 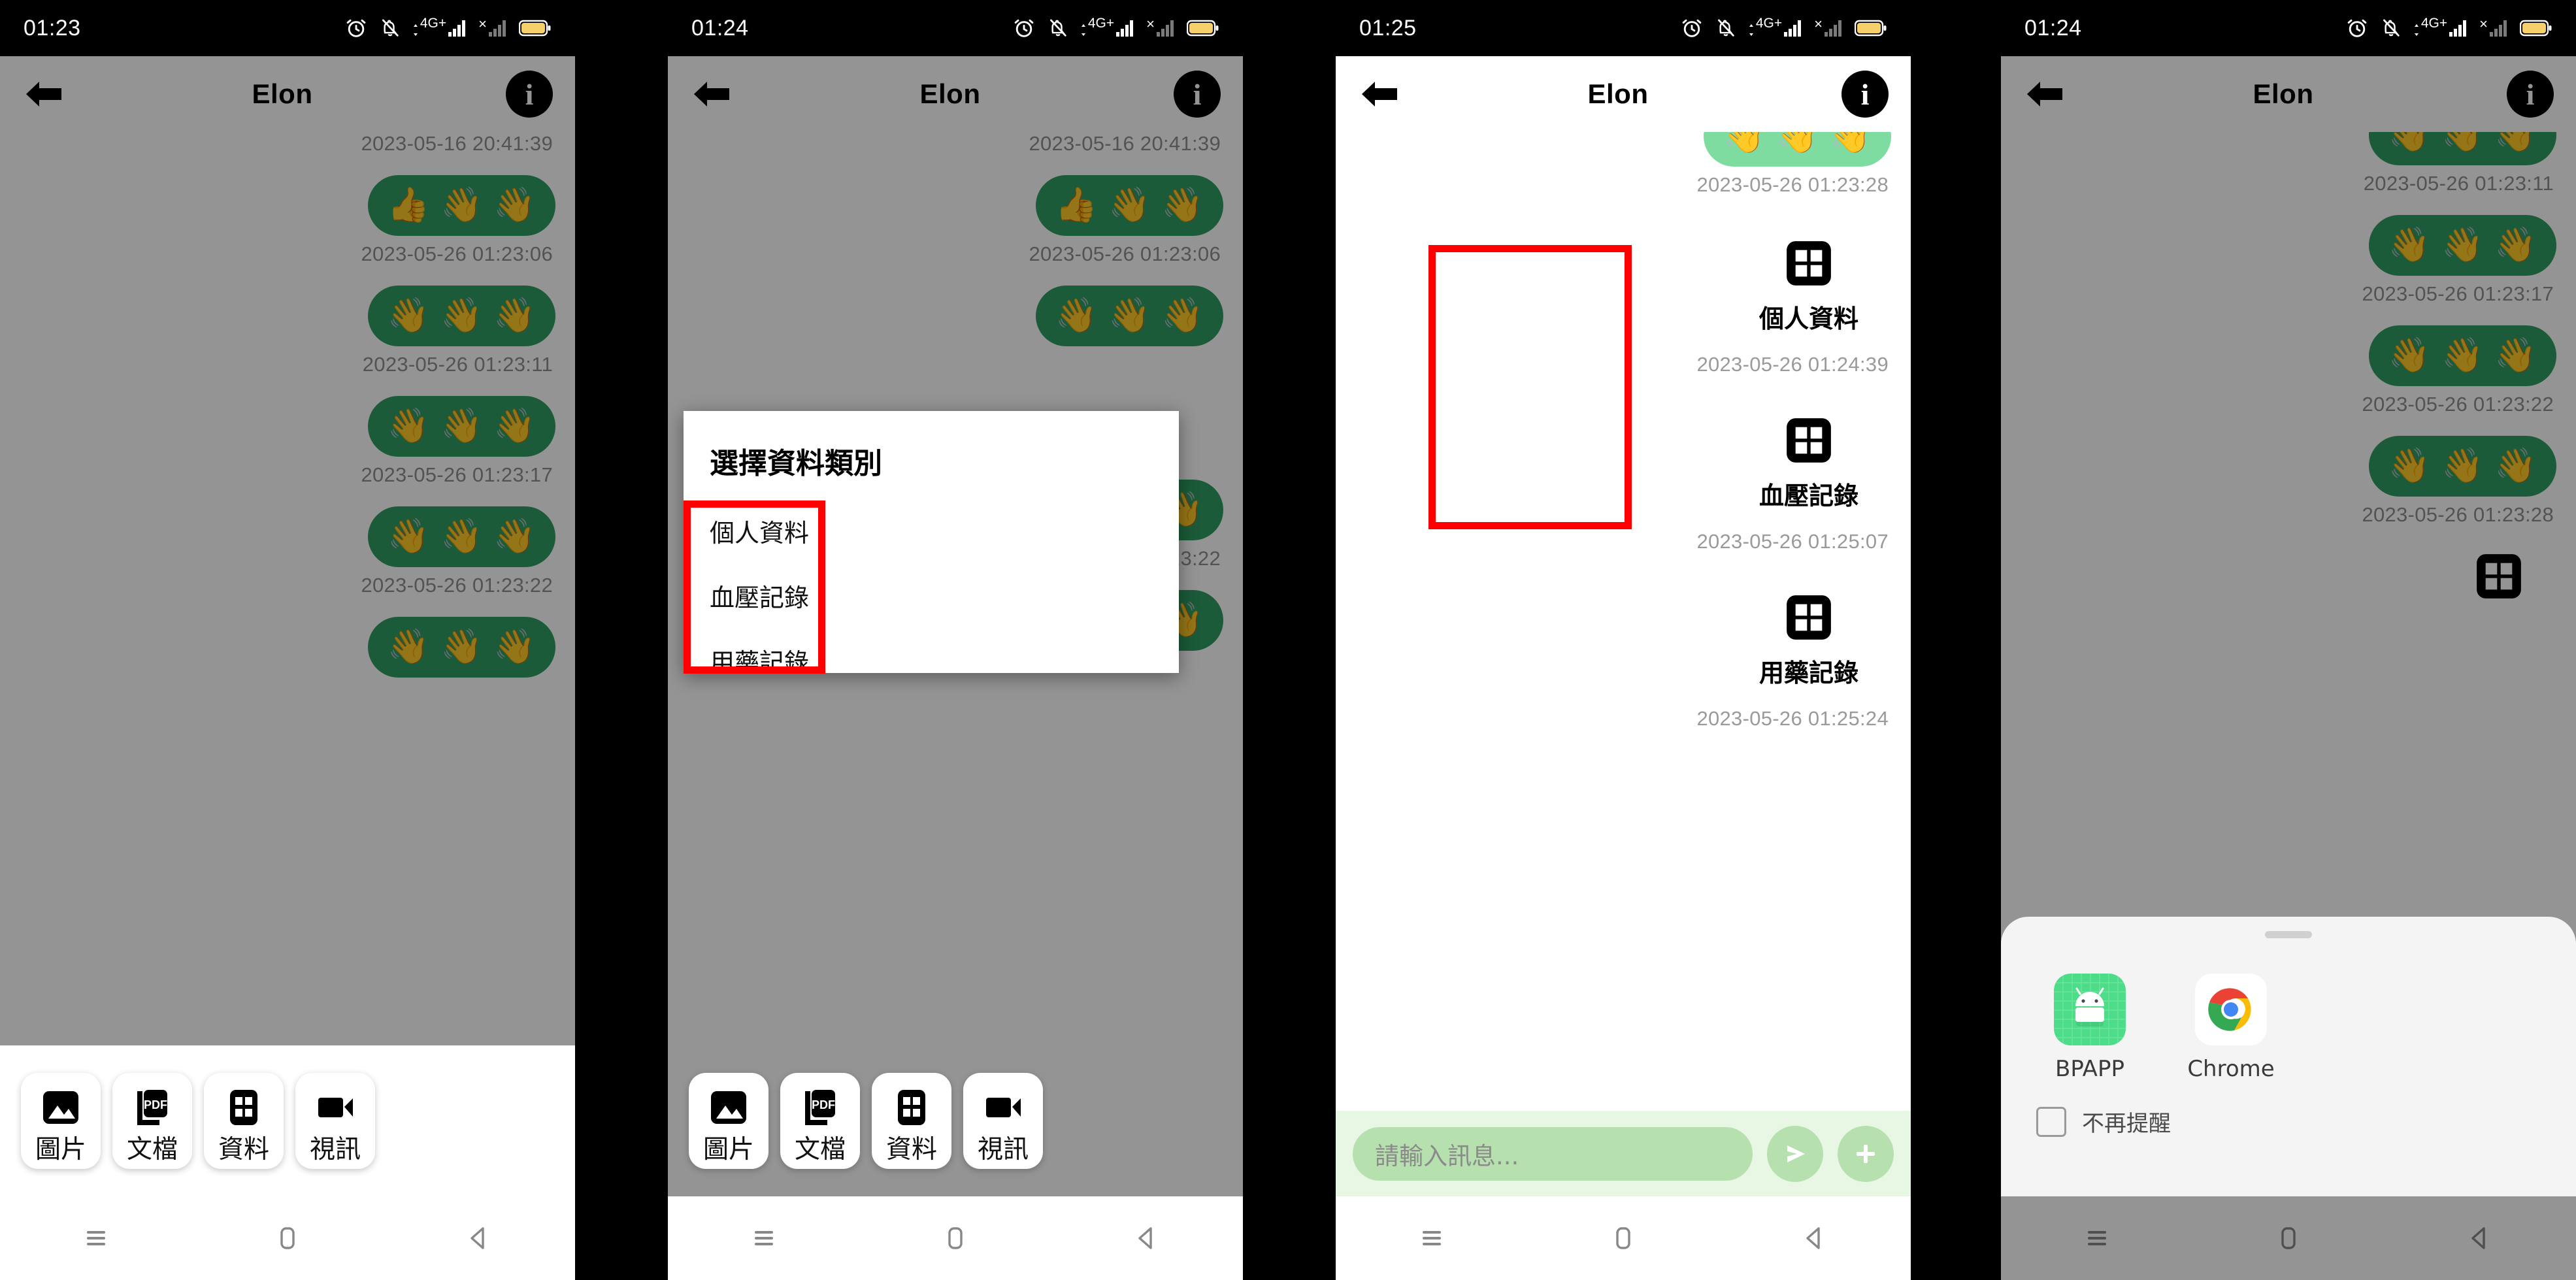 I want to click on data-card-row: 個人資料, so click(x=1623, y=285).